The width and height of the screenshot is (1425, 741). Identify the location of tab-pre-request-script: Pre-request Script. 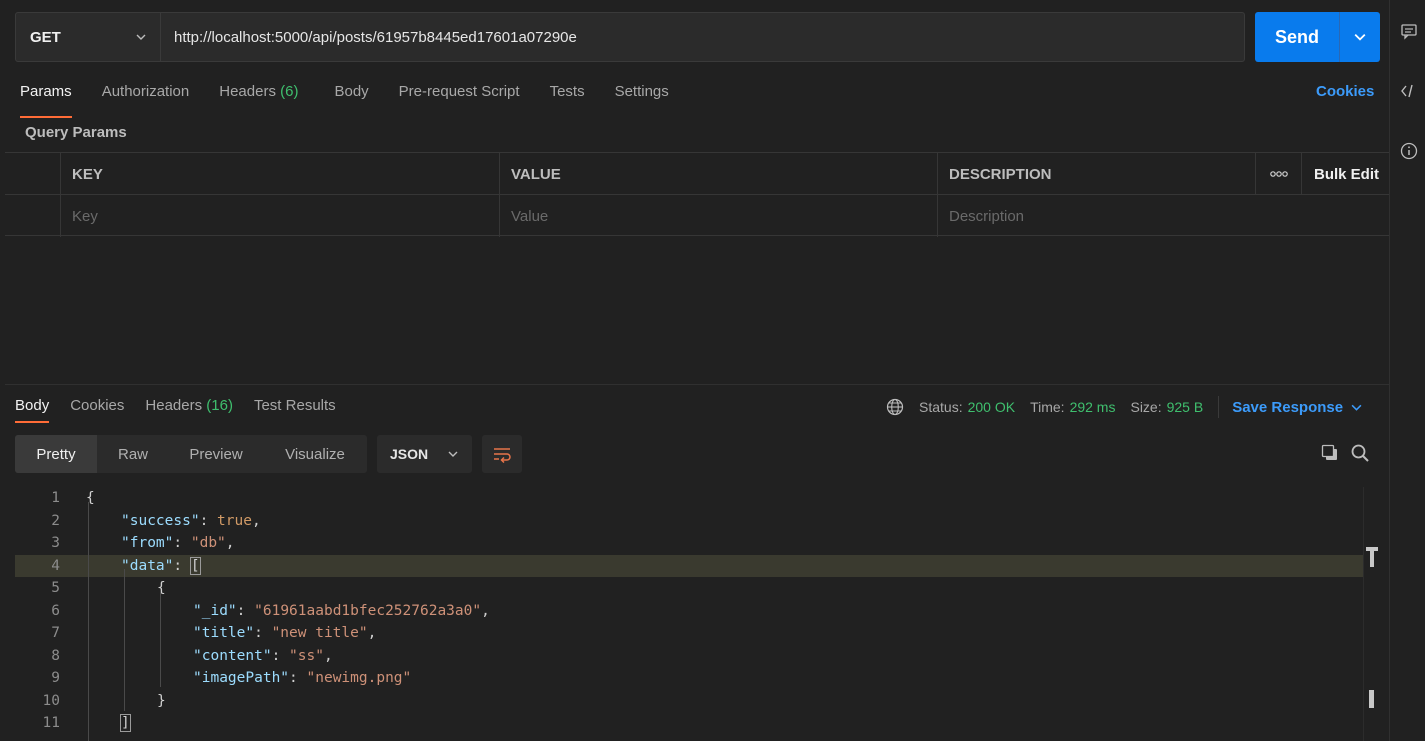
(459, 94).